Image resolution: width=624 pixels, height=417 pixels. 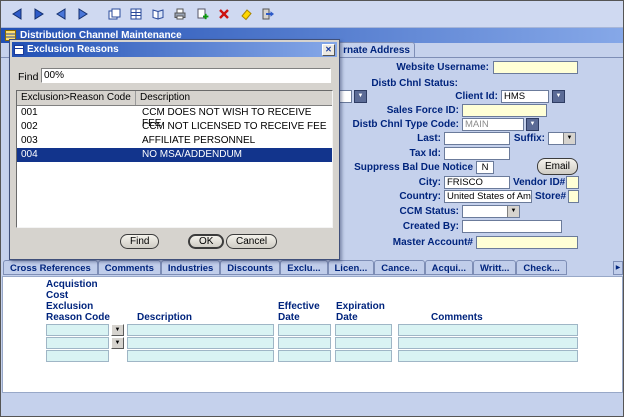 What do you see at coordinates (345, 96) in the screenshot?
I see `distb-chnl-status-field` at bounding box center [345, 96].